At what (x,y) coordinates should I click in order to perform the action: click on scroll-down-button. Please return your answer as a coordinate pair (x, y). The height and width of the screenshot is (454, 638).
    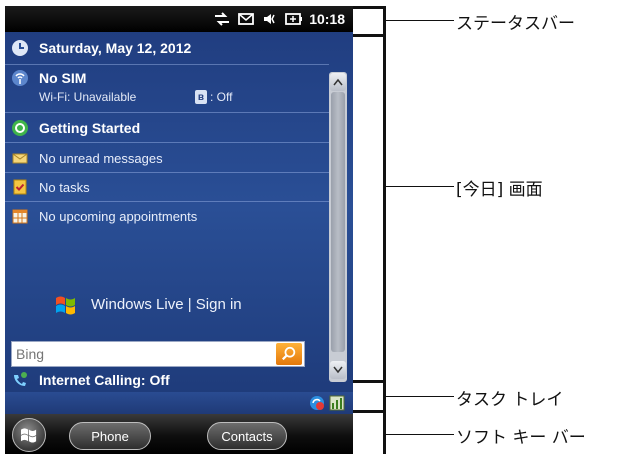
    Looking at the image, I should click on (338, 370).